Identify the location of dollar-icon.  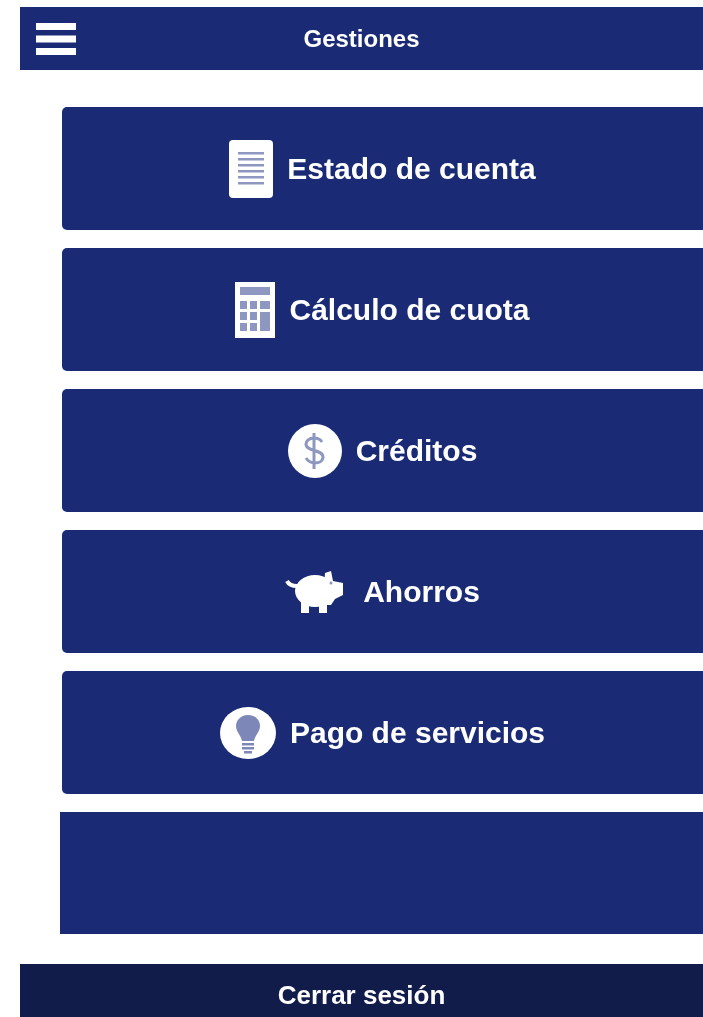
(314, 450).